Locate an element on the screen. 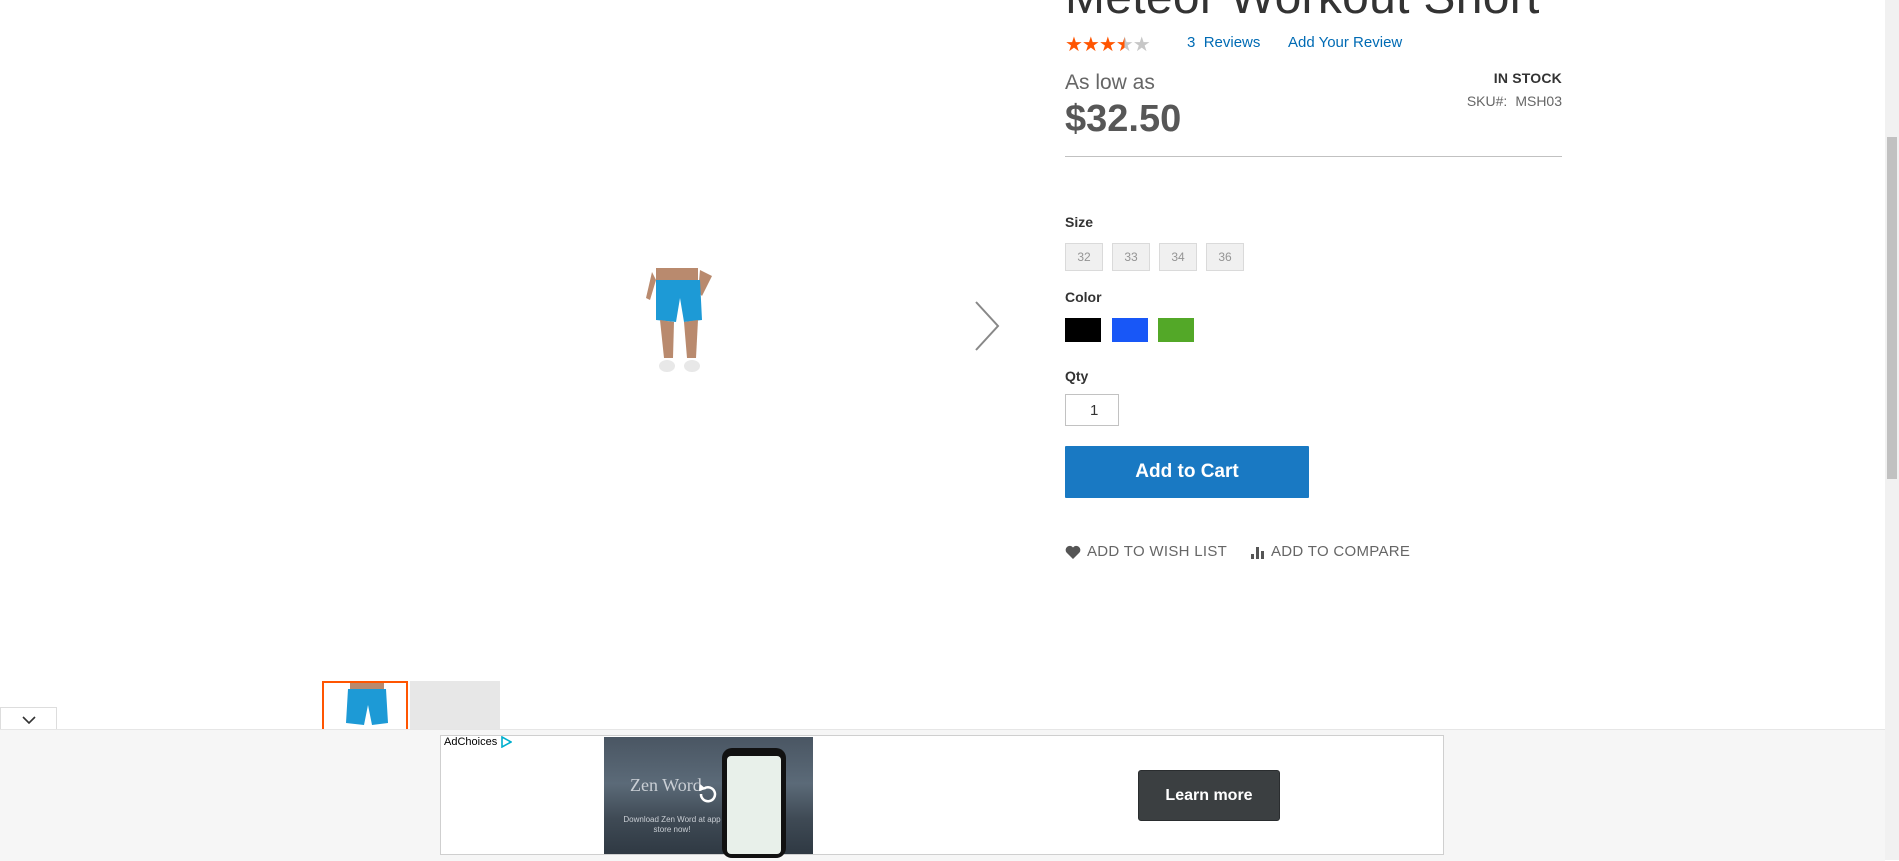  color-label: Color is located at coordinates (1083, 297).